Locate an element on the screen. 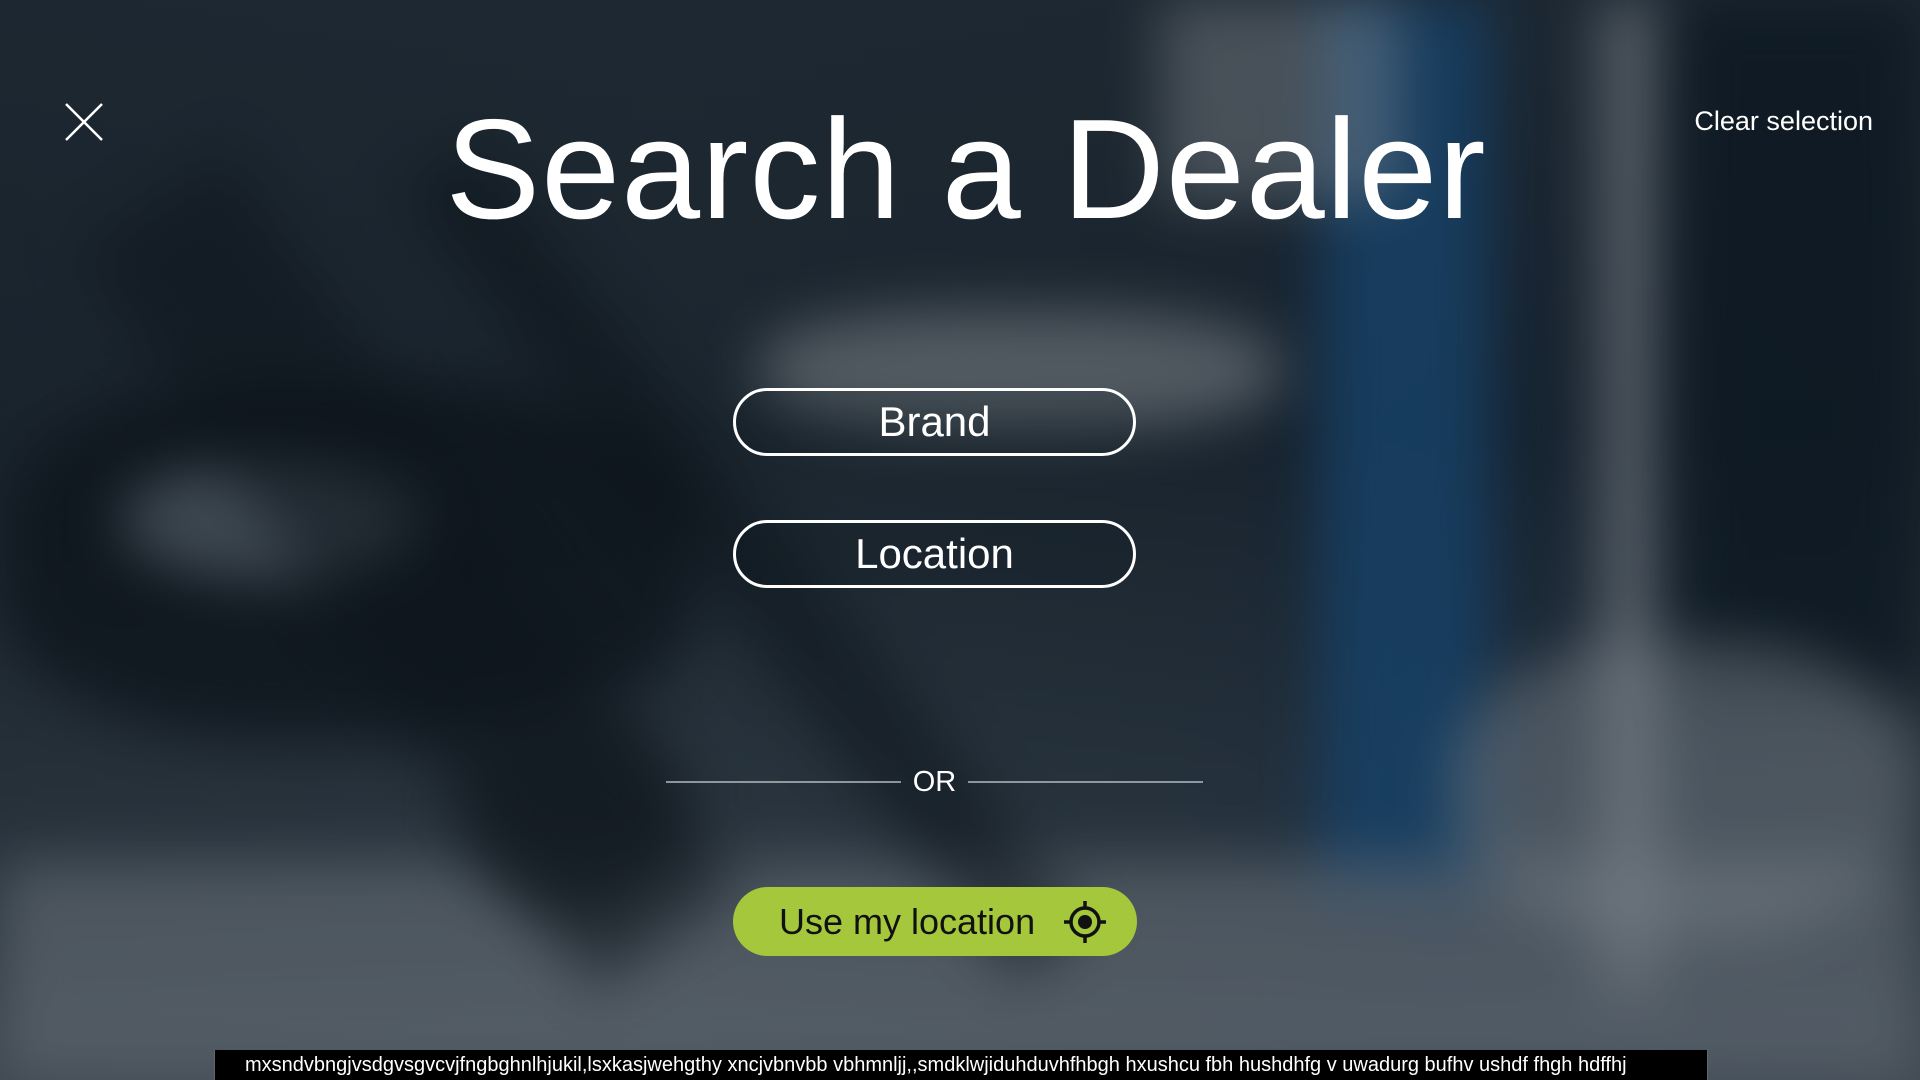 The height and width of the screenshot is (1080, 1920). use-my-location-button: Use my location is located at coordinates (935, 921).